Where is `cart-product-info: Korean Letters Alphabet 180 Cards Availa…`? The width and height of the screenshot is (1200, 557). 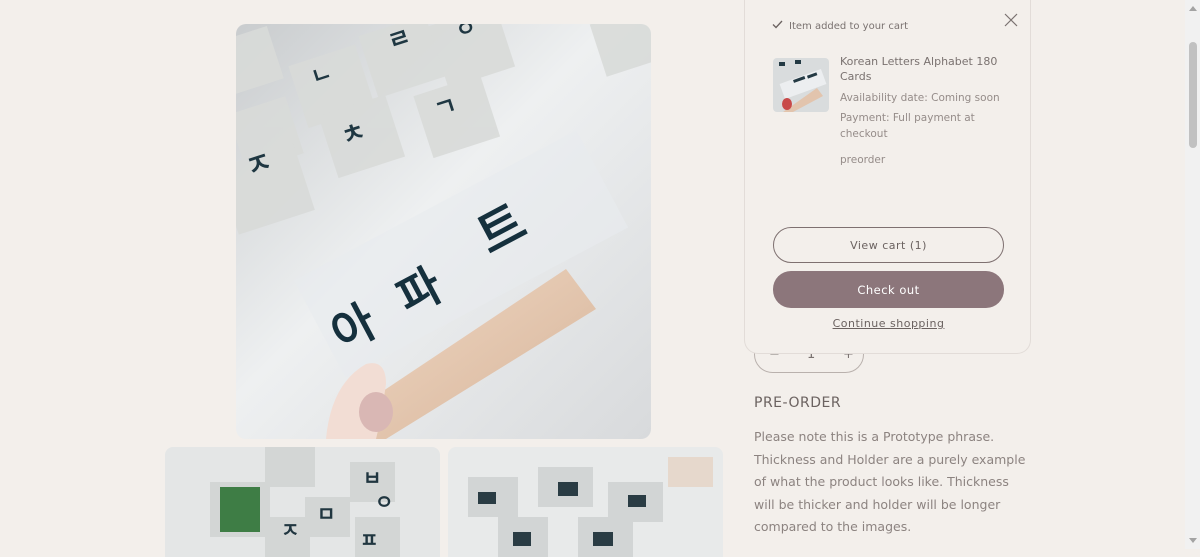
cart-product-info: Korean Letters Alphabet 180 Cards Availa… is located at coordinates (920, 110).